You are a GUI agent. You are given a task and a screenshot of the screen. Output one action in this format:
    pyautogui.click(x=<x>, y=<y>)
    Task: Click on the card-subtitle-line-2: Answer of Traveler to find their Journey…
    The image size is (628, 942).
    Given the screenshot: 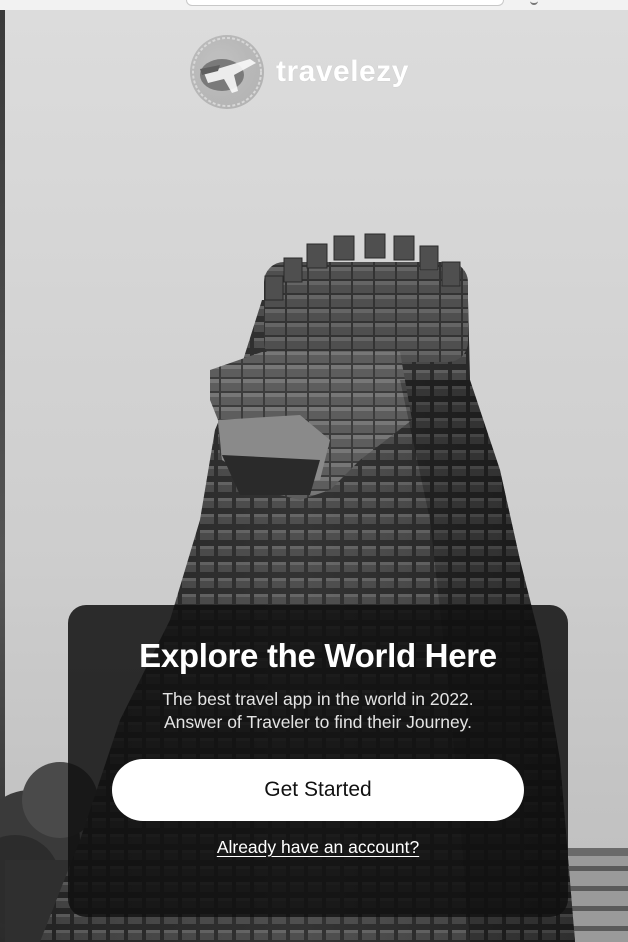 What is the action you would take?
    pyautogui.click(x=317, y=722)
    